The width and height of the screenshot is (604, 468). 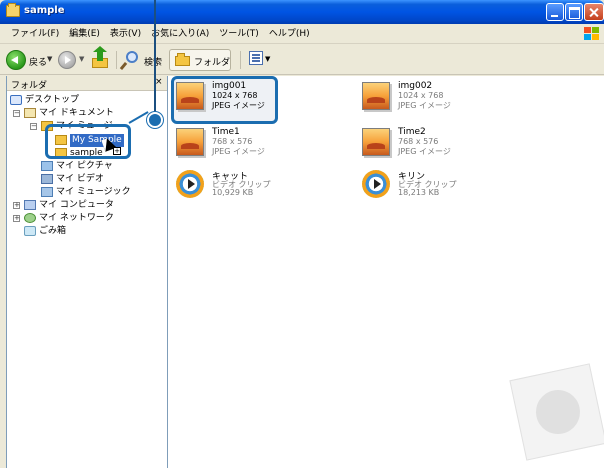 I want to click on forward-button, so click(x=67, y=60).